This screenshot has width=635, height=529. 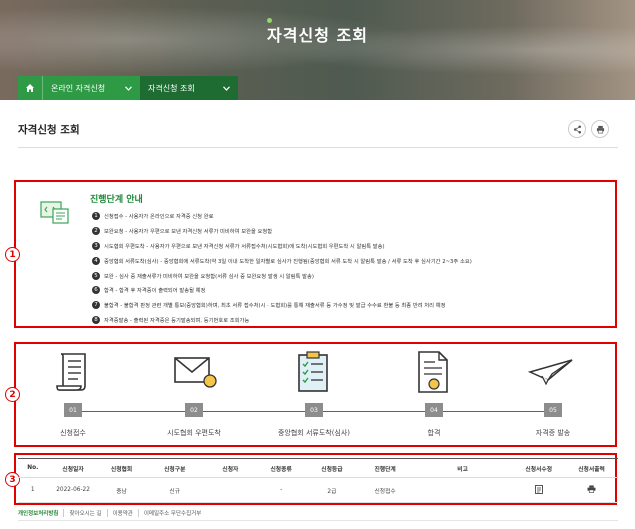 What do you see at coordinates (385, 468) in the screenshot?
I see `column-header: 진행단계` at bounding box center [385, 468].